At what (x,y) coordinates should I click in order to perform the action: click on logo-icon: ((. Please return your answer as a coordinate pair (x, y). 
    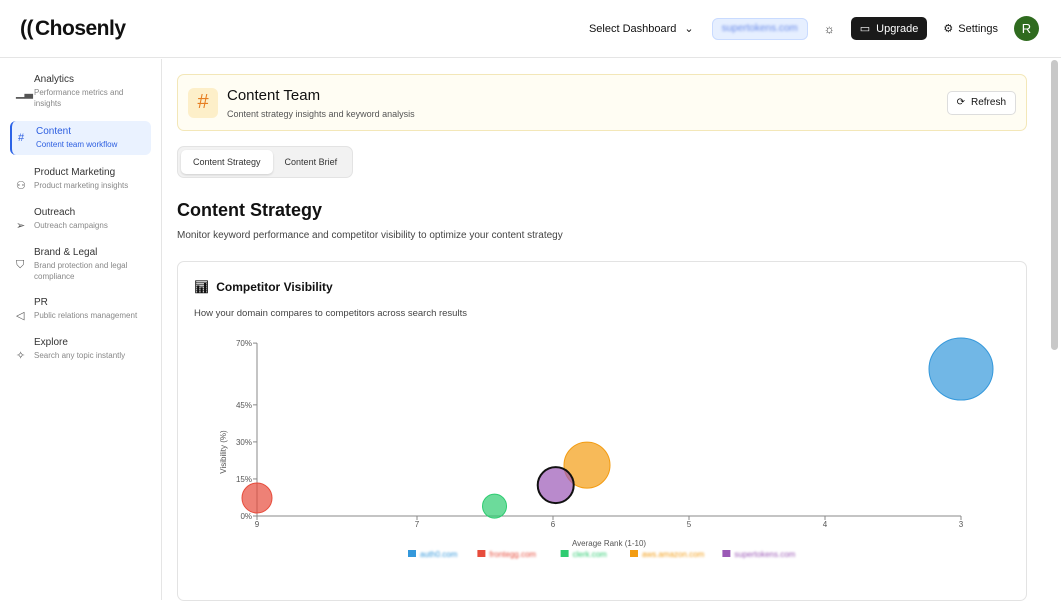
    Looking at the image, I should click on (27, 28).